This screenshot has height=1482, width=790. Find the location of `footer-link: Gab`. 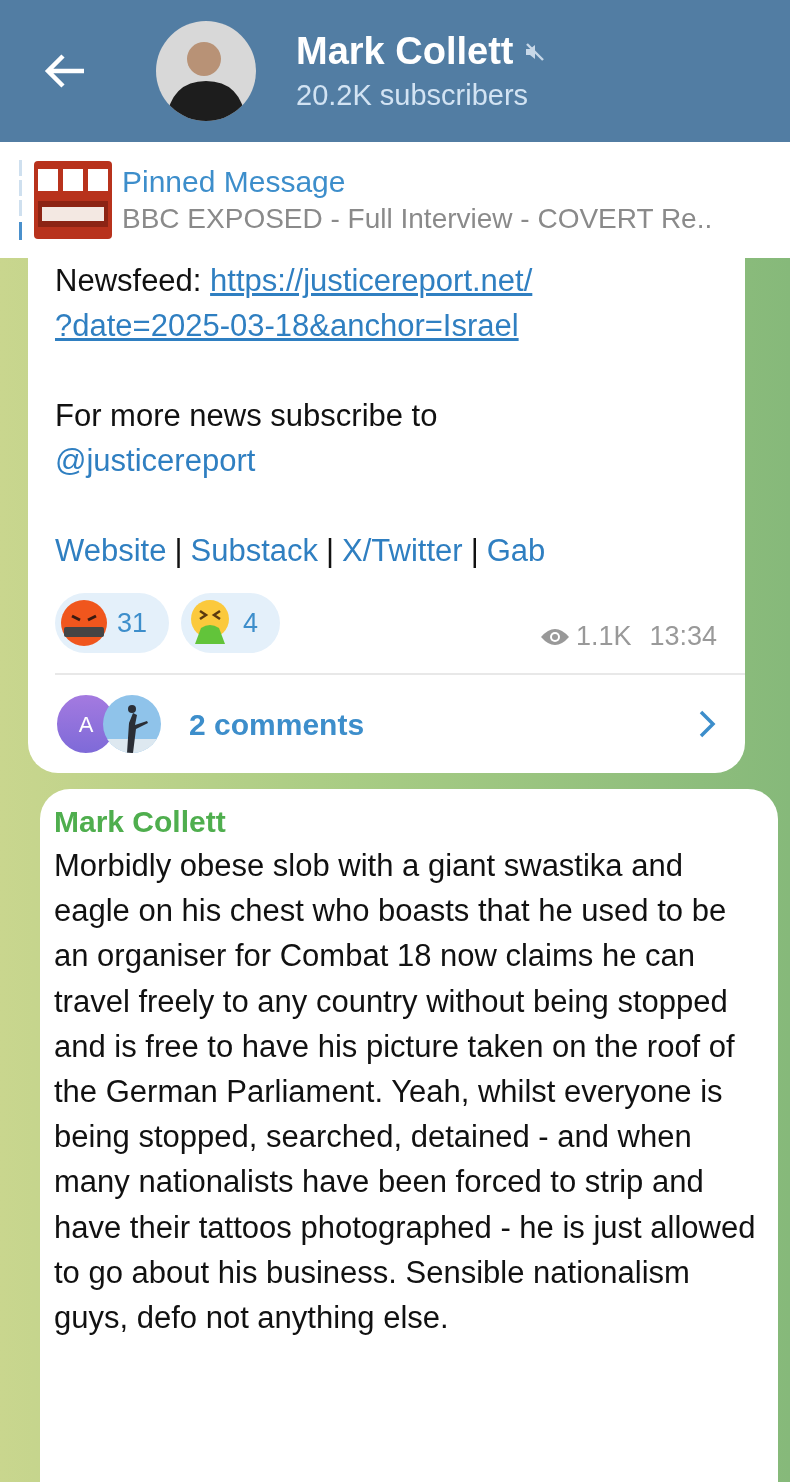

footer-link: Gab is located at coordinates (516, 550).